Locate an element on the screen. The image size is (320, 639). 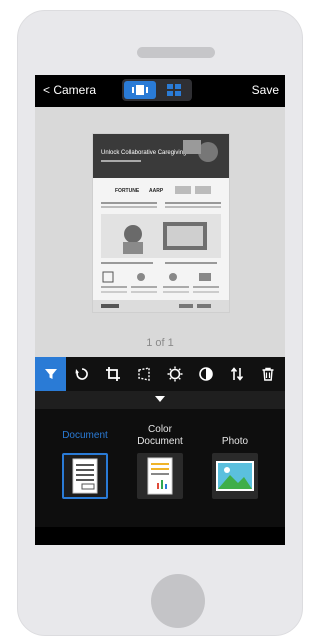
rotate-tool-button is located at coordinates (81, 374).